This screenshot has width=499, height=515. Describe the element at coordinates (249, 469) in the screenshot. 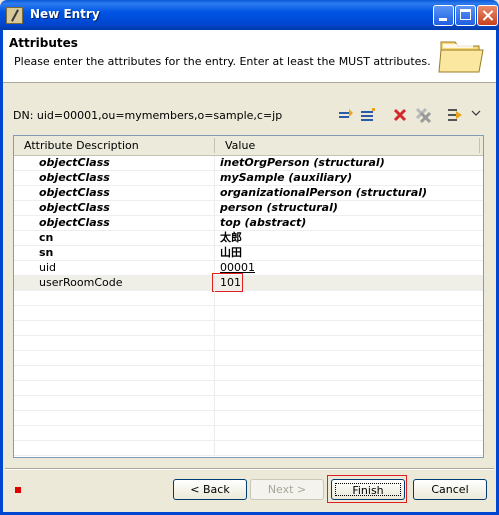

I see `button-bar-separator` at that location.